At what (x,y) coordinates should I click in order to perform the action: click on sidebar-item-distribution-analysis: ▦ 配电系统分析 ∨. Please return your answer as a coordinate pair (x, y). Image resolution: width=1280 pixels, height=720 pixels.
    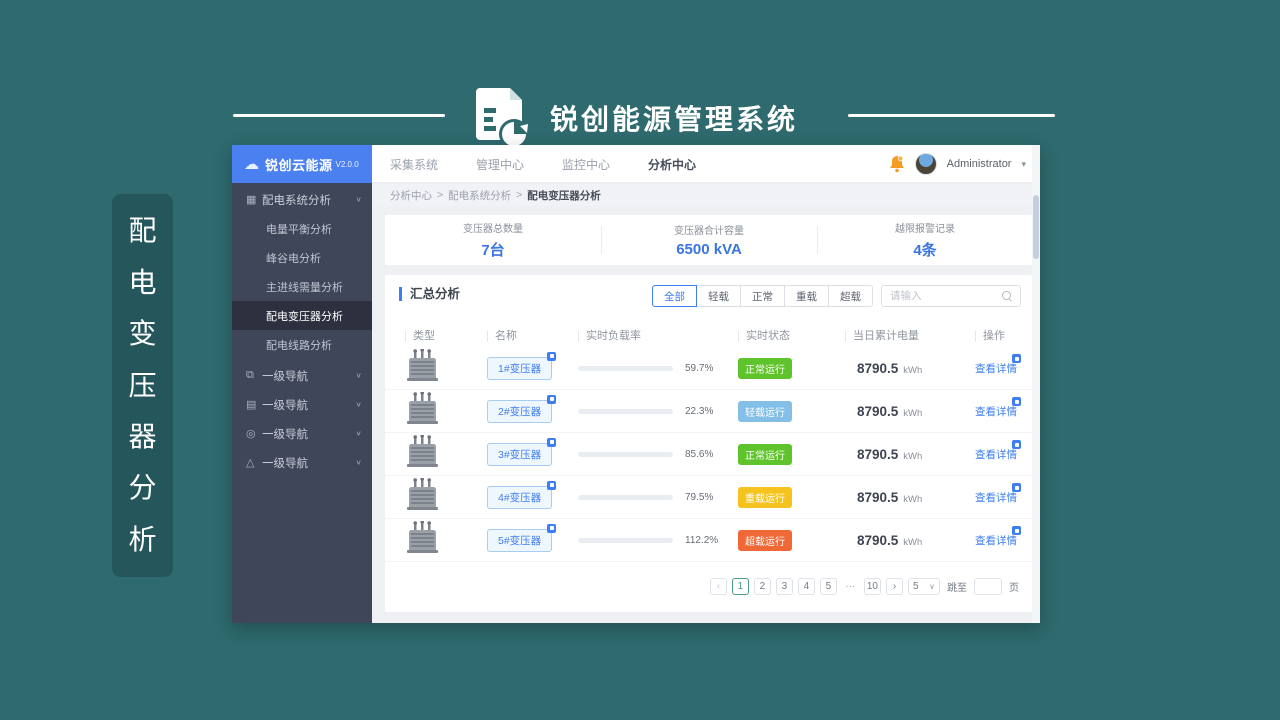
    Looking at the image, I should click on (302, 199).